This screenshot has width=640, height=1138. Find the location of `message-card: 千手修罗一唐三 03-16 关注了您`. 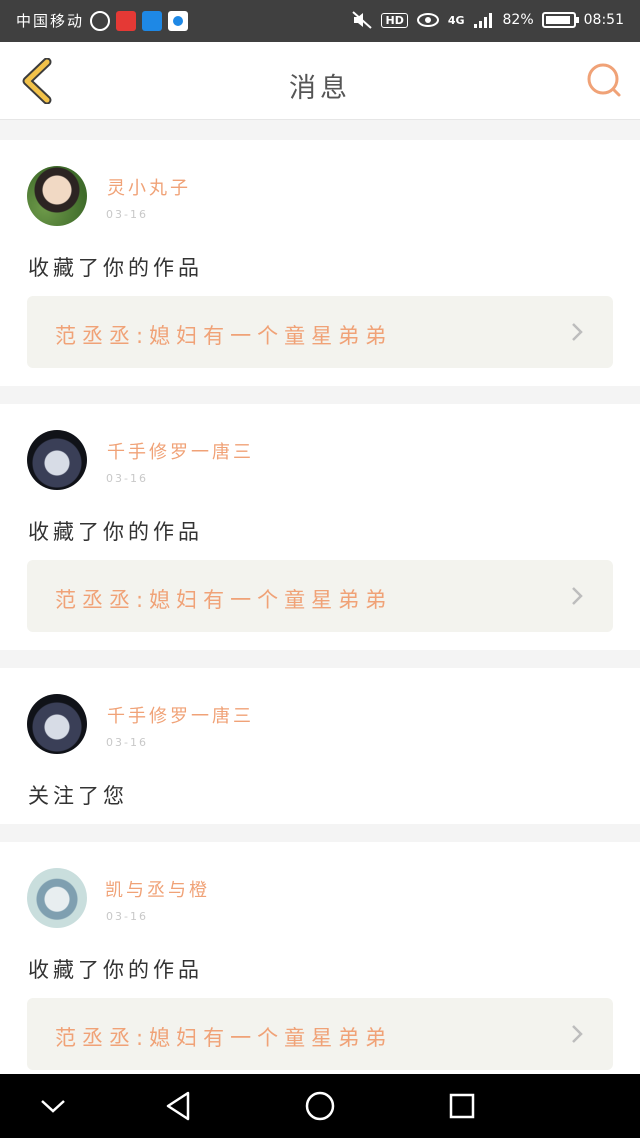

message-card: 千手修罗一唐三 03-16 关注了您 is located at coordinates (320, 746).